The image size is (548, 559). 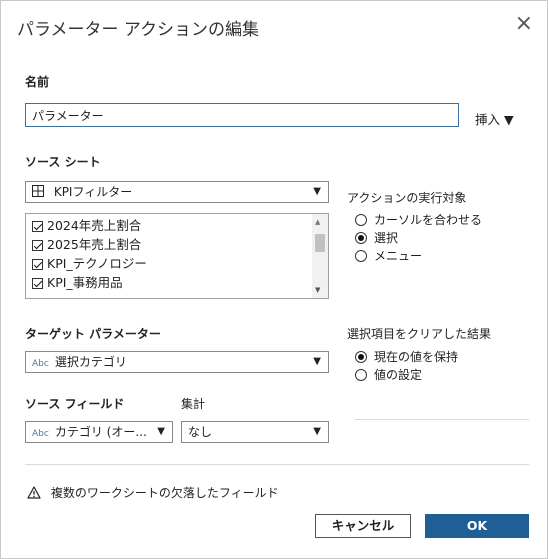 I want to click on scroll-down-icon: ▼, so click(x=317, y=290).